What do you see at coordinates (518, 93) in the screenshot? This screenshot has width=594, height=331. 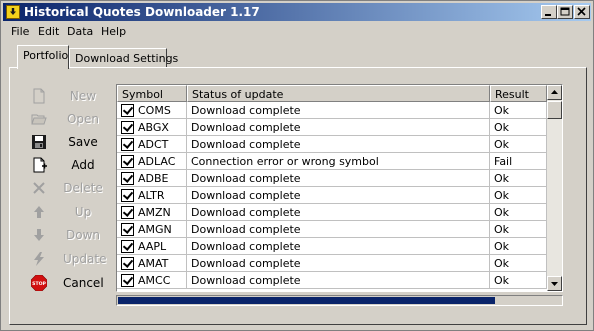 I see `column-header-result: Result` at bounding box center [518, 93].